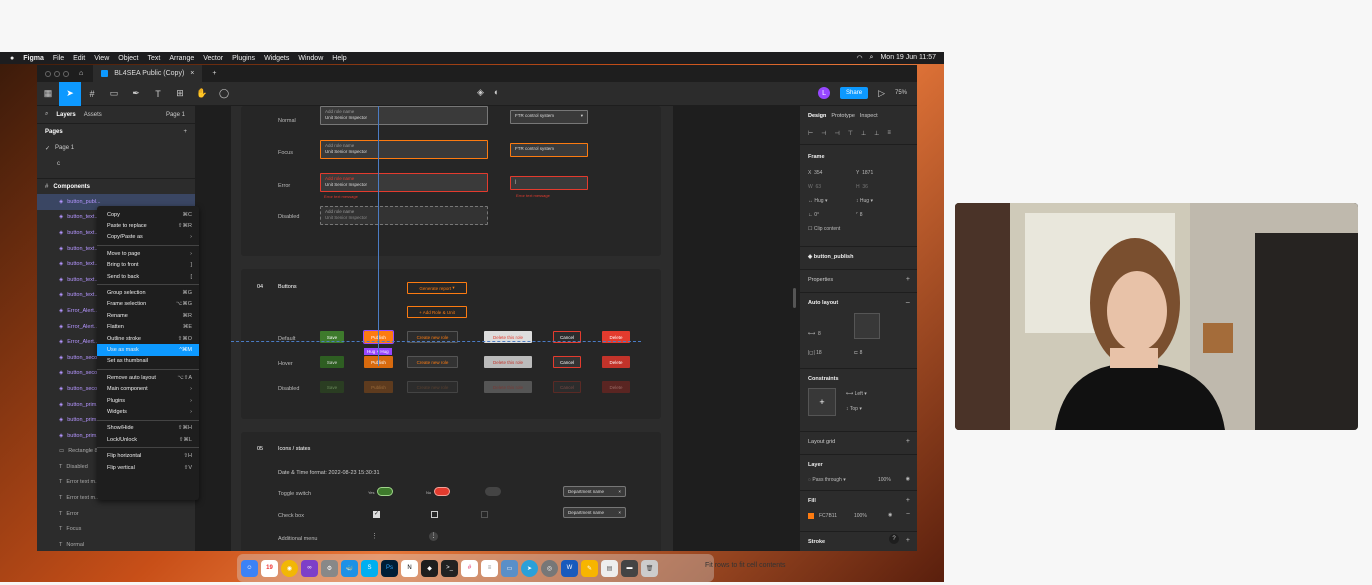 Image resolution: width=1372 pixels, height=585 pixels. What do you see at coordinates (822, 402) in the screenshot?
I see `constraints-widget: +` at bounding box center [822, 402].